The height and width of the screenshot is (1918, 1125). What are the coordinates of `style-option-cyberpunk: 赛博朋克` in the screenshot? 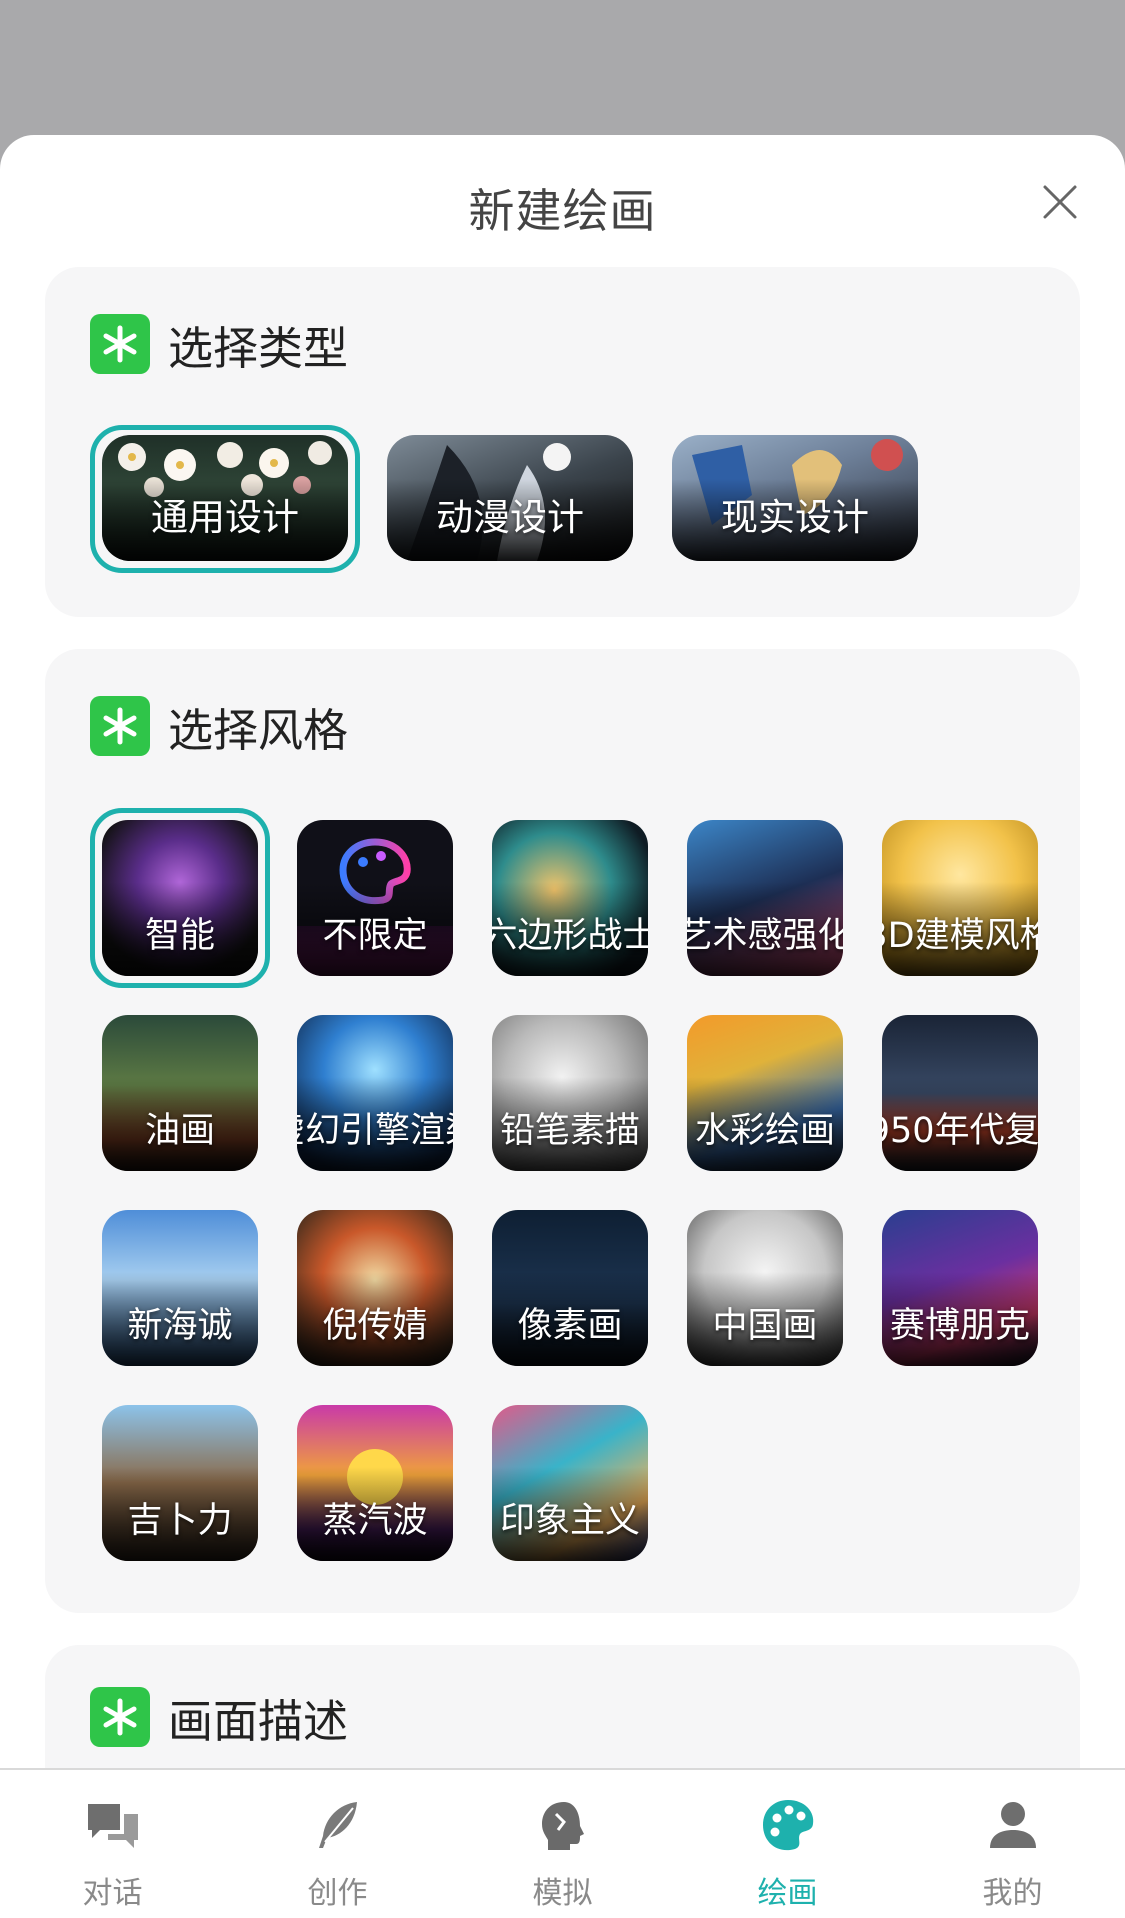 It's located at (960, 1288).